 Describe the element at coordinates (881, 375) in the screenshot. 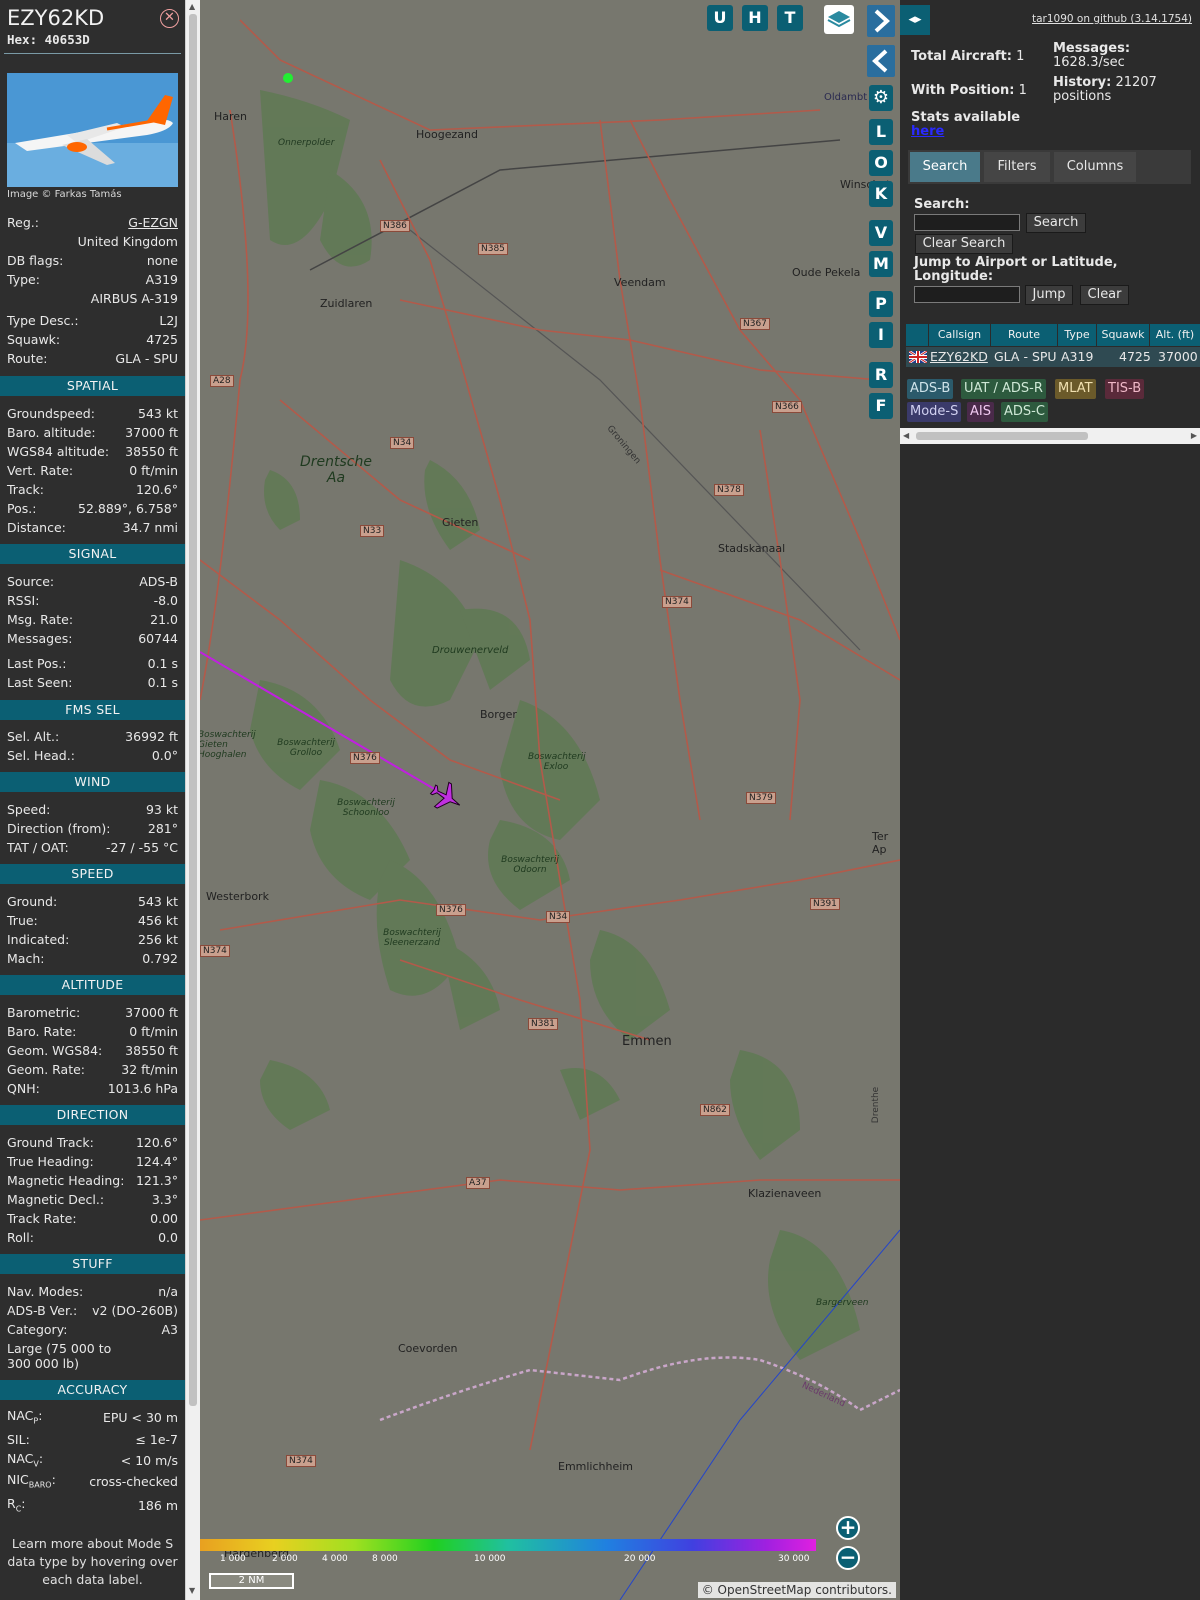

I see `map-button-r: R` at that location.